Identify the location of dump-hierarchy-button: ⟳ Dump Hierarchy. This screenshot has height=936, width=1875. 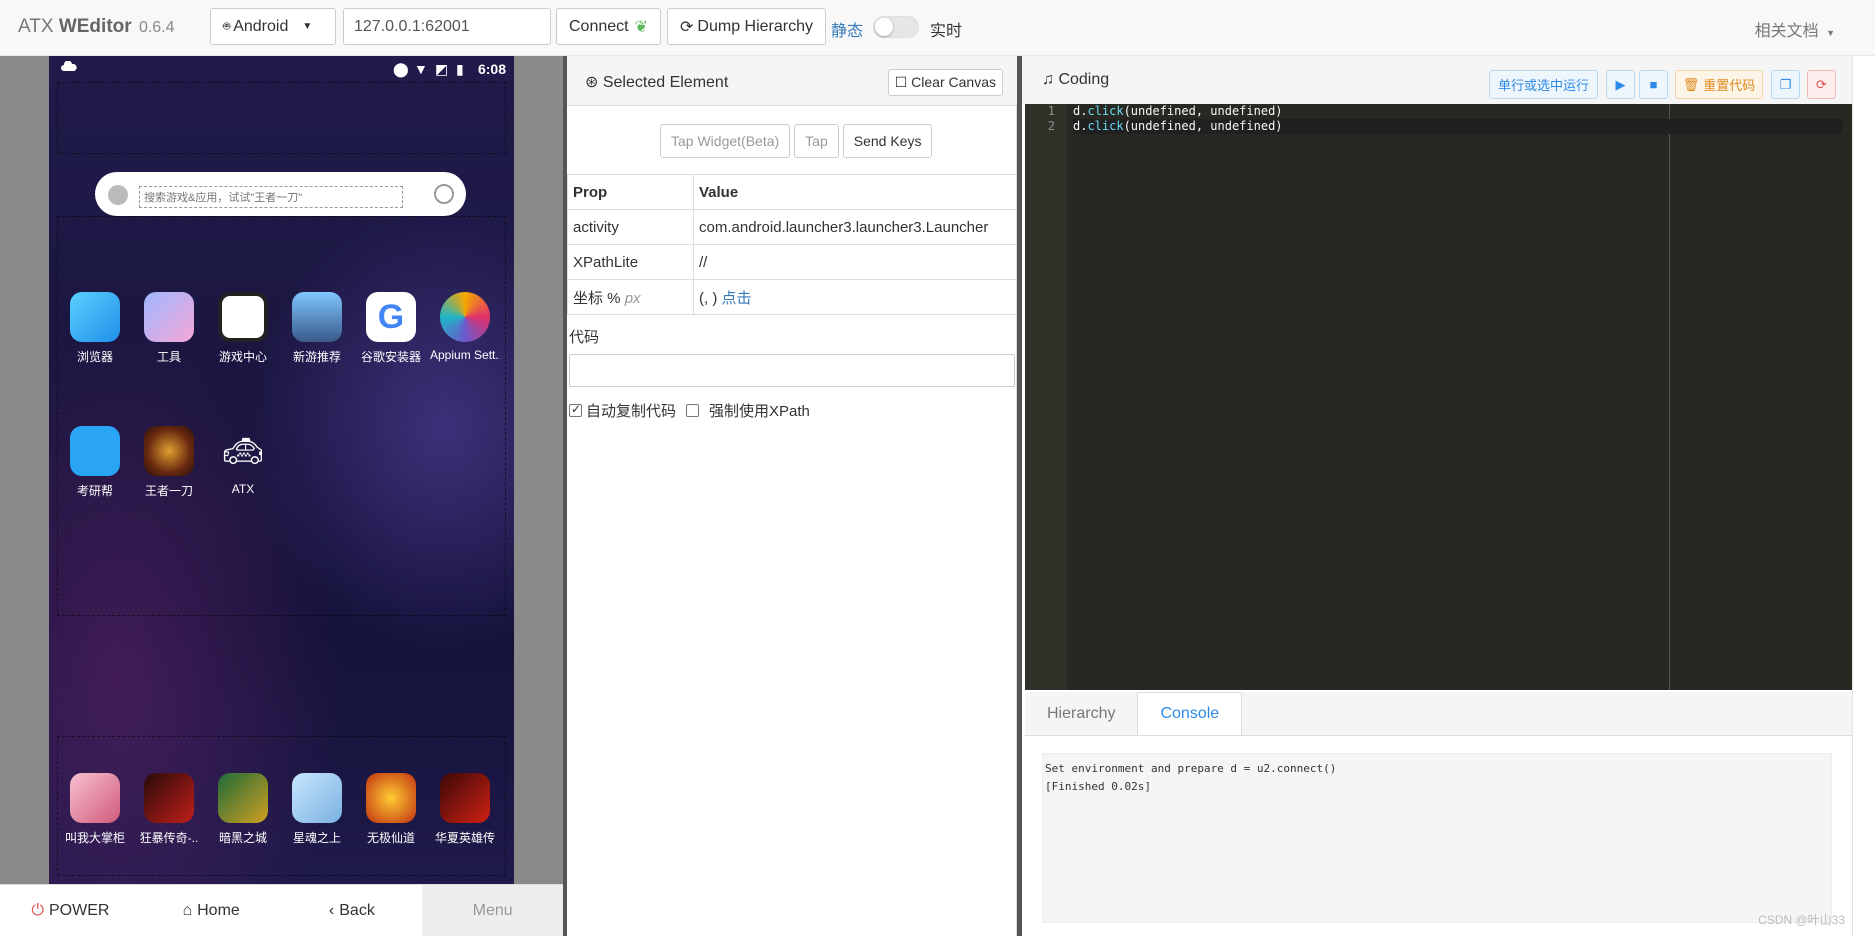
(746, 26).